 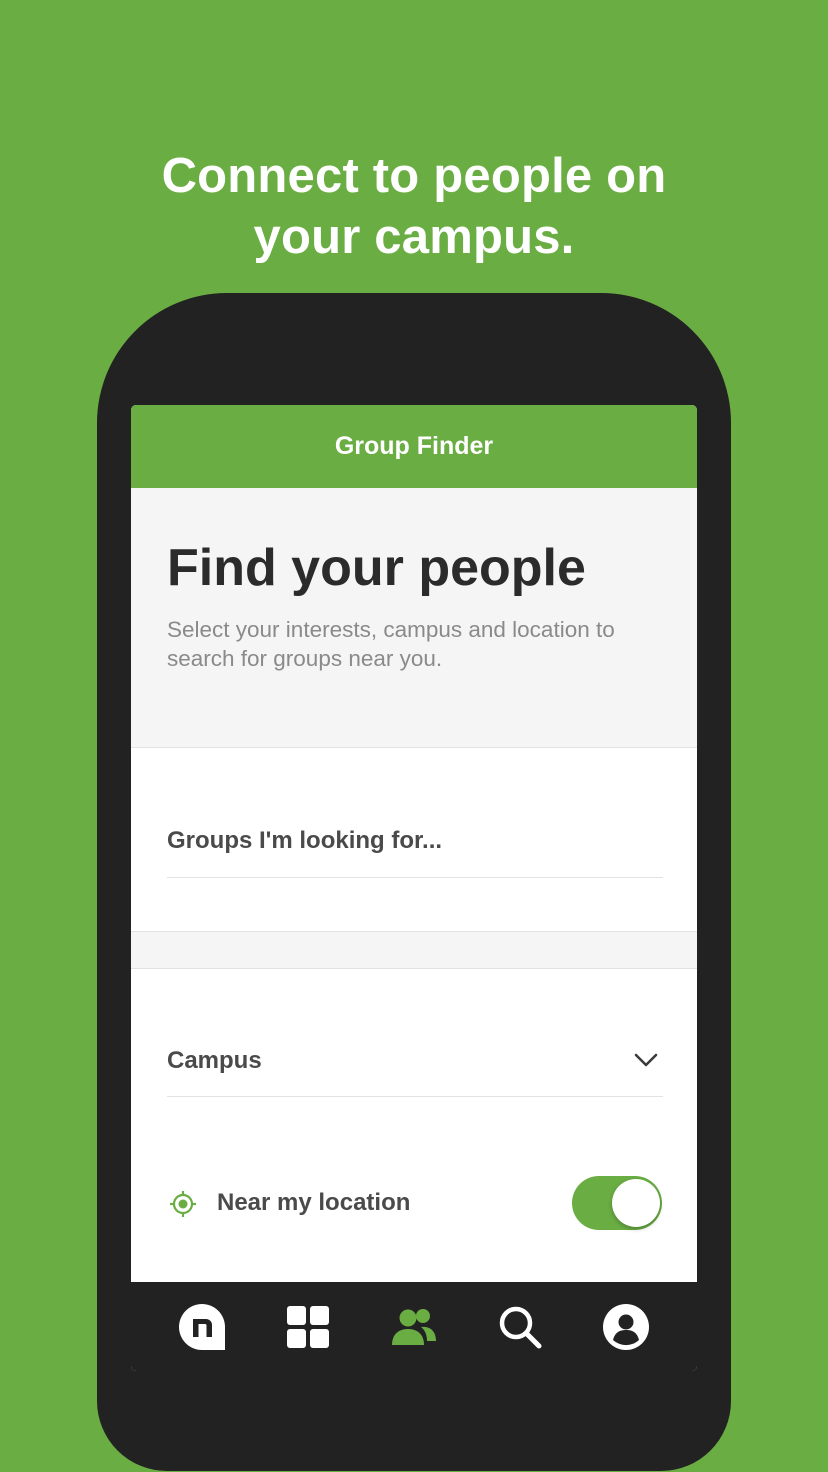 What do you see at coordinates (646, 1060) in the screenshot?
I see `chevron-down-icon` at bounding box center [646, 1060].